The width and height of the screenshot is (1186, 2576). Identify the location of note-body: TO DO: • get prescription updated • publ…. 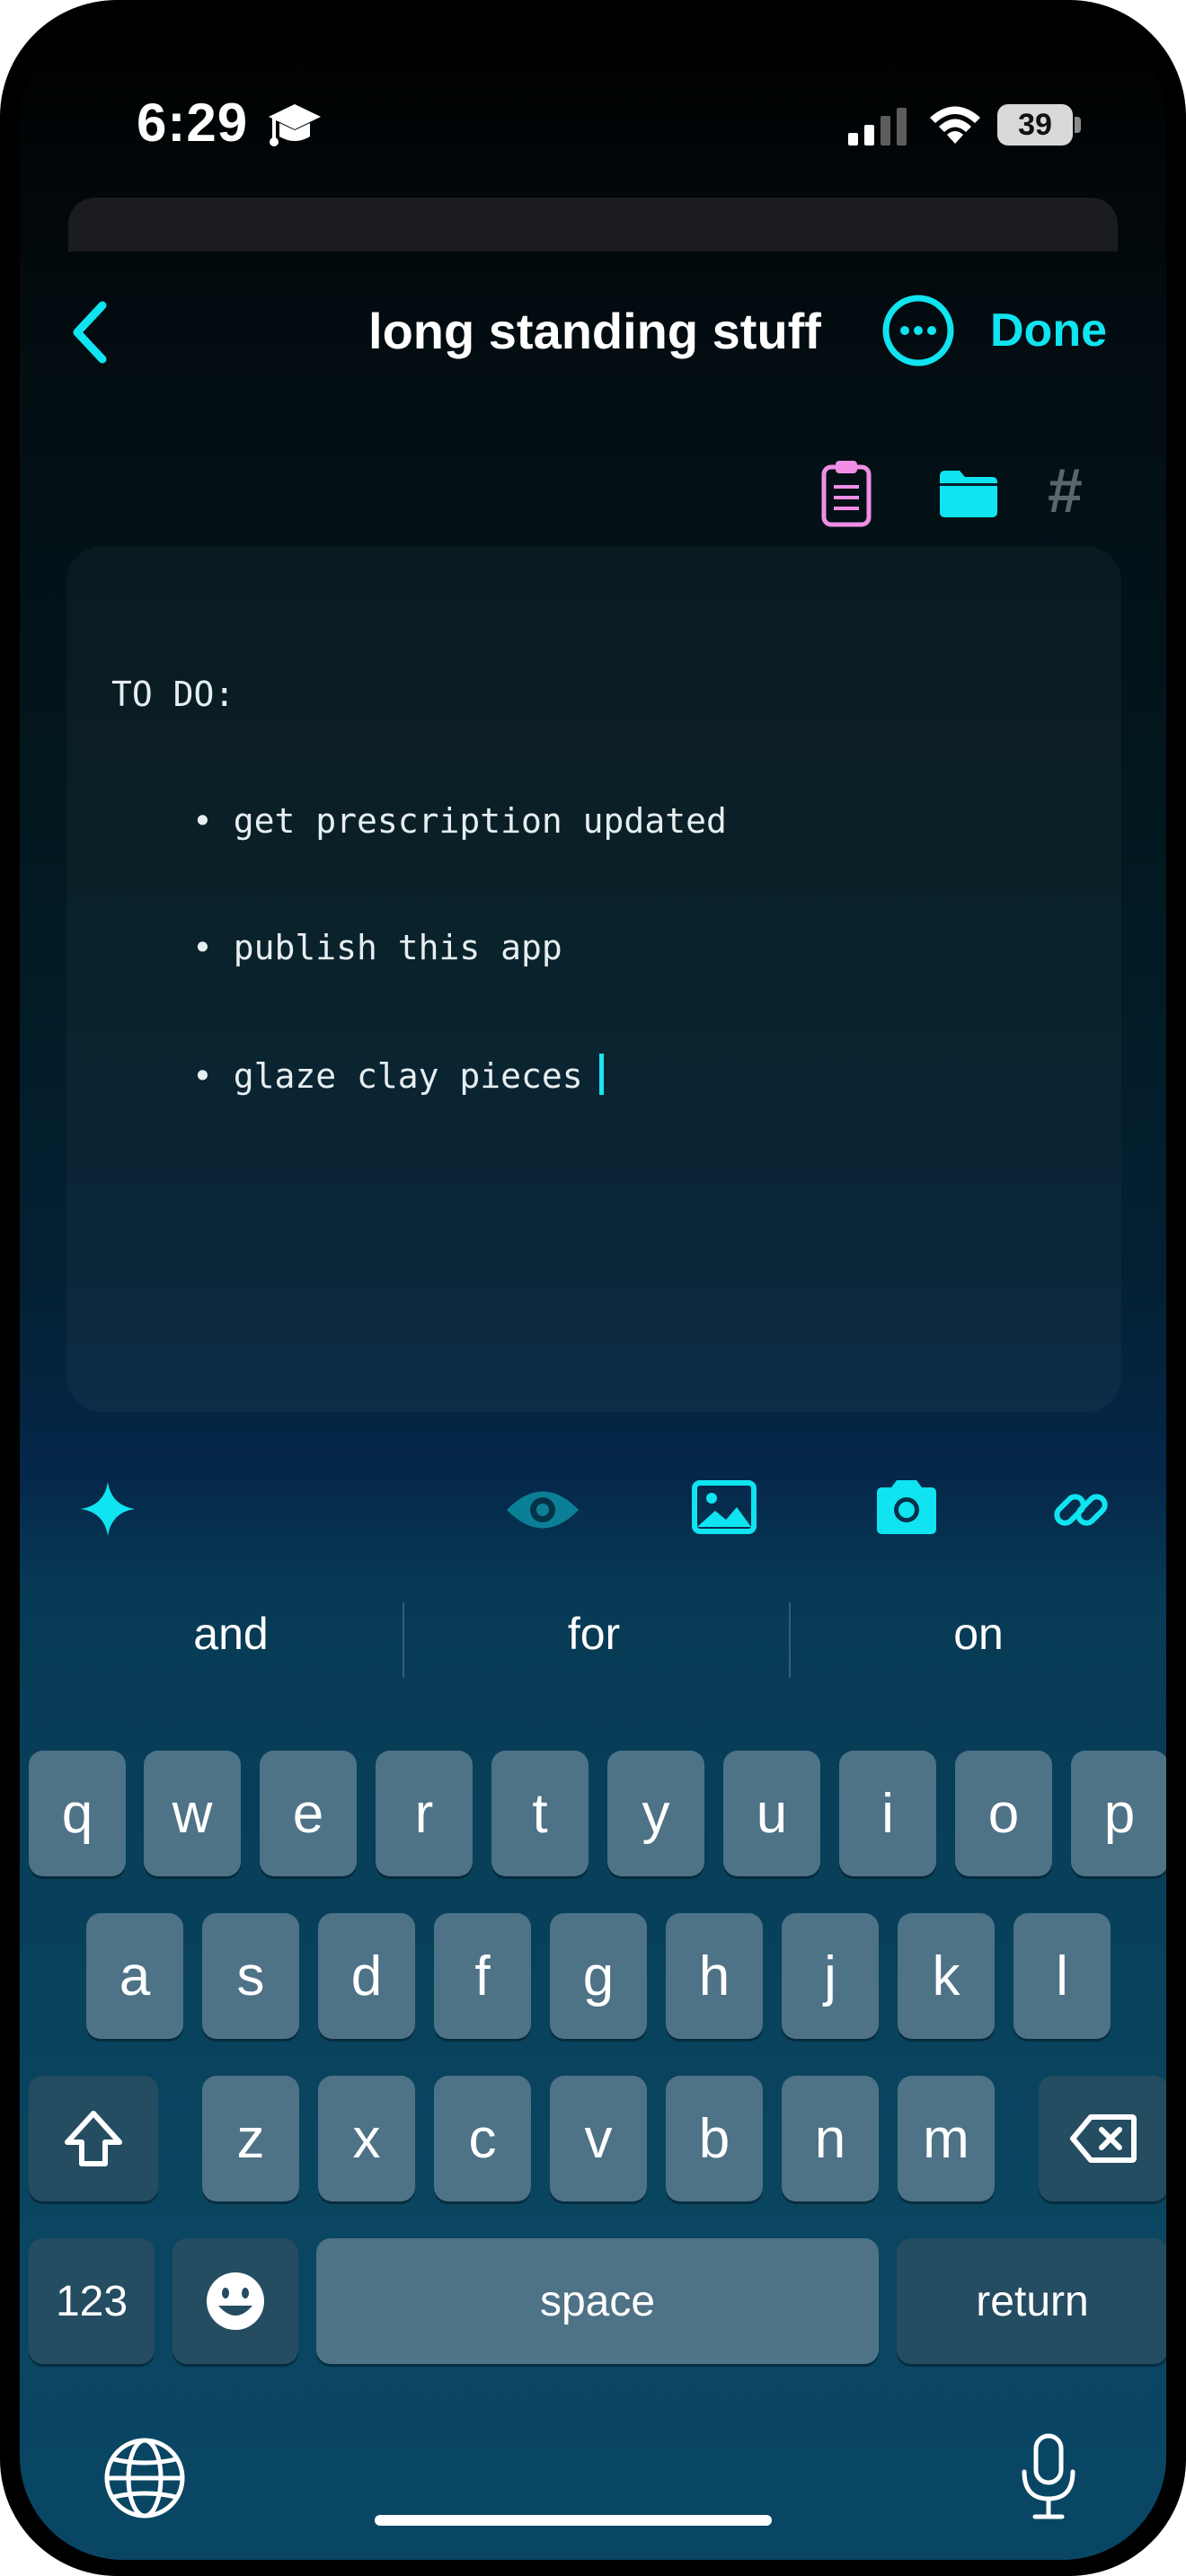
(419, 885).